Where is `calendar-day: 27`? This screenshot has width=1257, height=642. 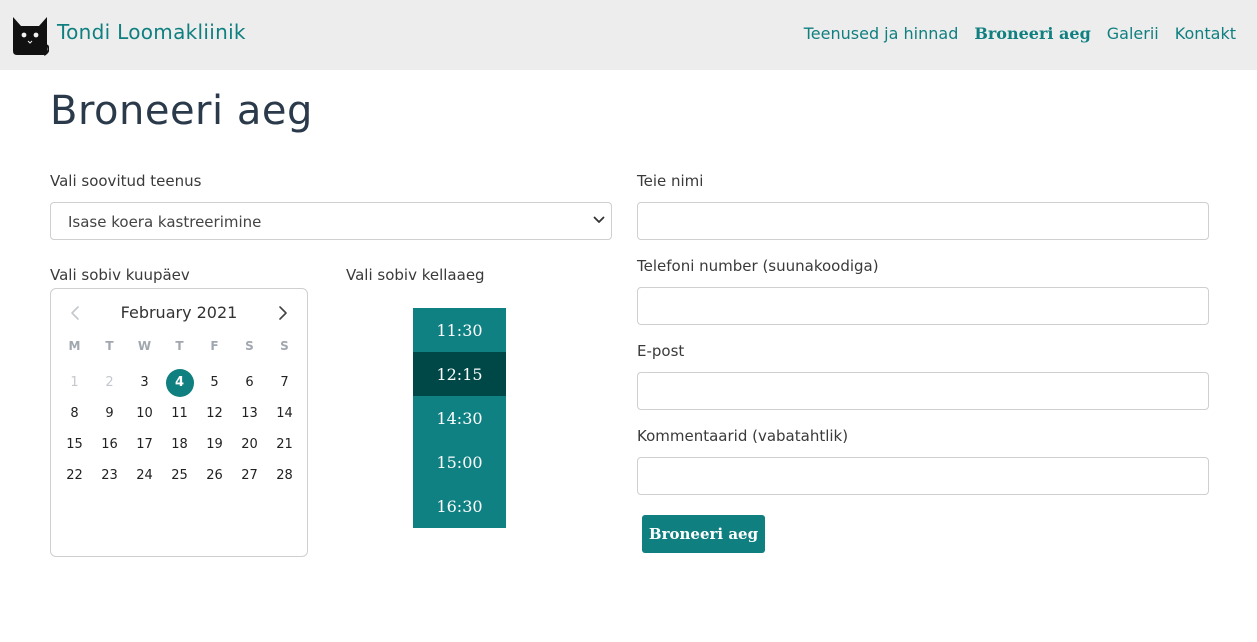 calendar-day: 27 is located at coordinates (249, 475).